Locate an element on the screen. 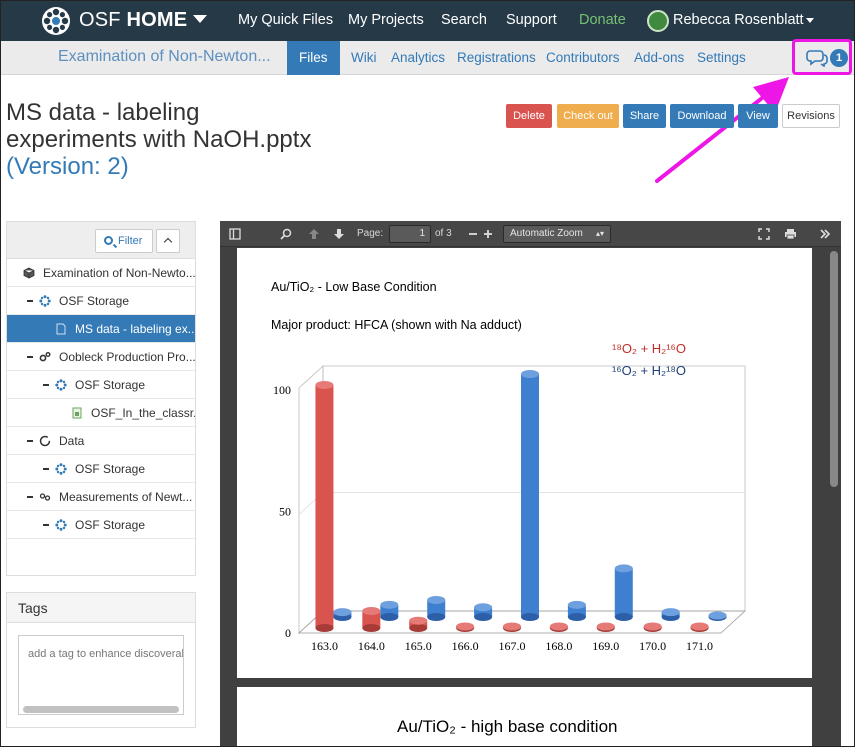 Image resolution: width=855 pixels, height=747 pixels. tab-files: Files is located at coordinates (313, 58).